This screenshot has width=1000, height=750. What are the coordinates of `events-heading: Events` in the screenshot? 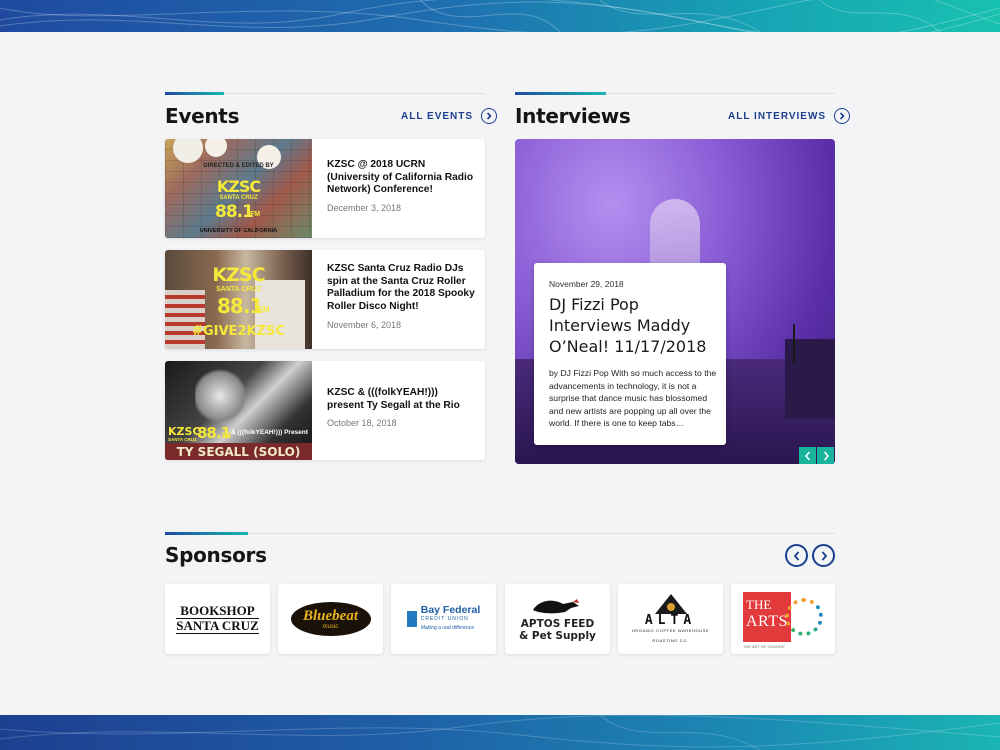 It's located at (202, 116).